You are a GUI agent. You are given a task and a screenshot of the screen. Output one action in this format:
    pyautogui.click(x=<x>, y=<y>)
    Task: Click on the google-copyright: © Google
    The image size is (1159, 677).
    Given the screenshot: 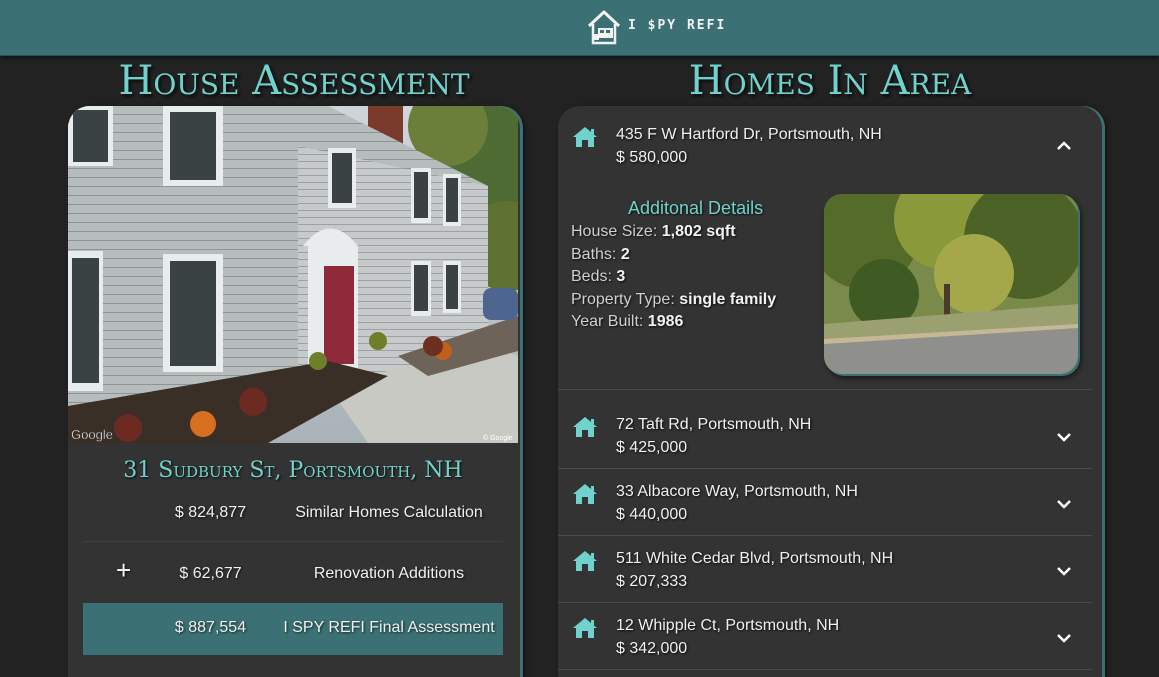 What is the action you would take?
    pyautogui.click(x=498, y=438)
    